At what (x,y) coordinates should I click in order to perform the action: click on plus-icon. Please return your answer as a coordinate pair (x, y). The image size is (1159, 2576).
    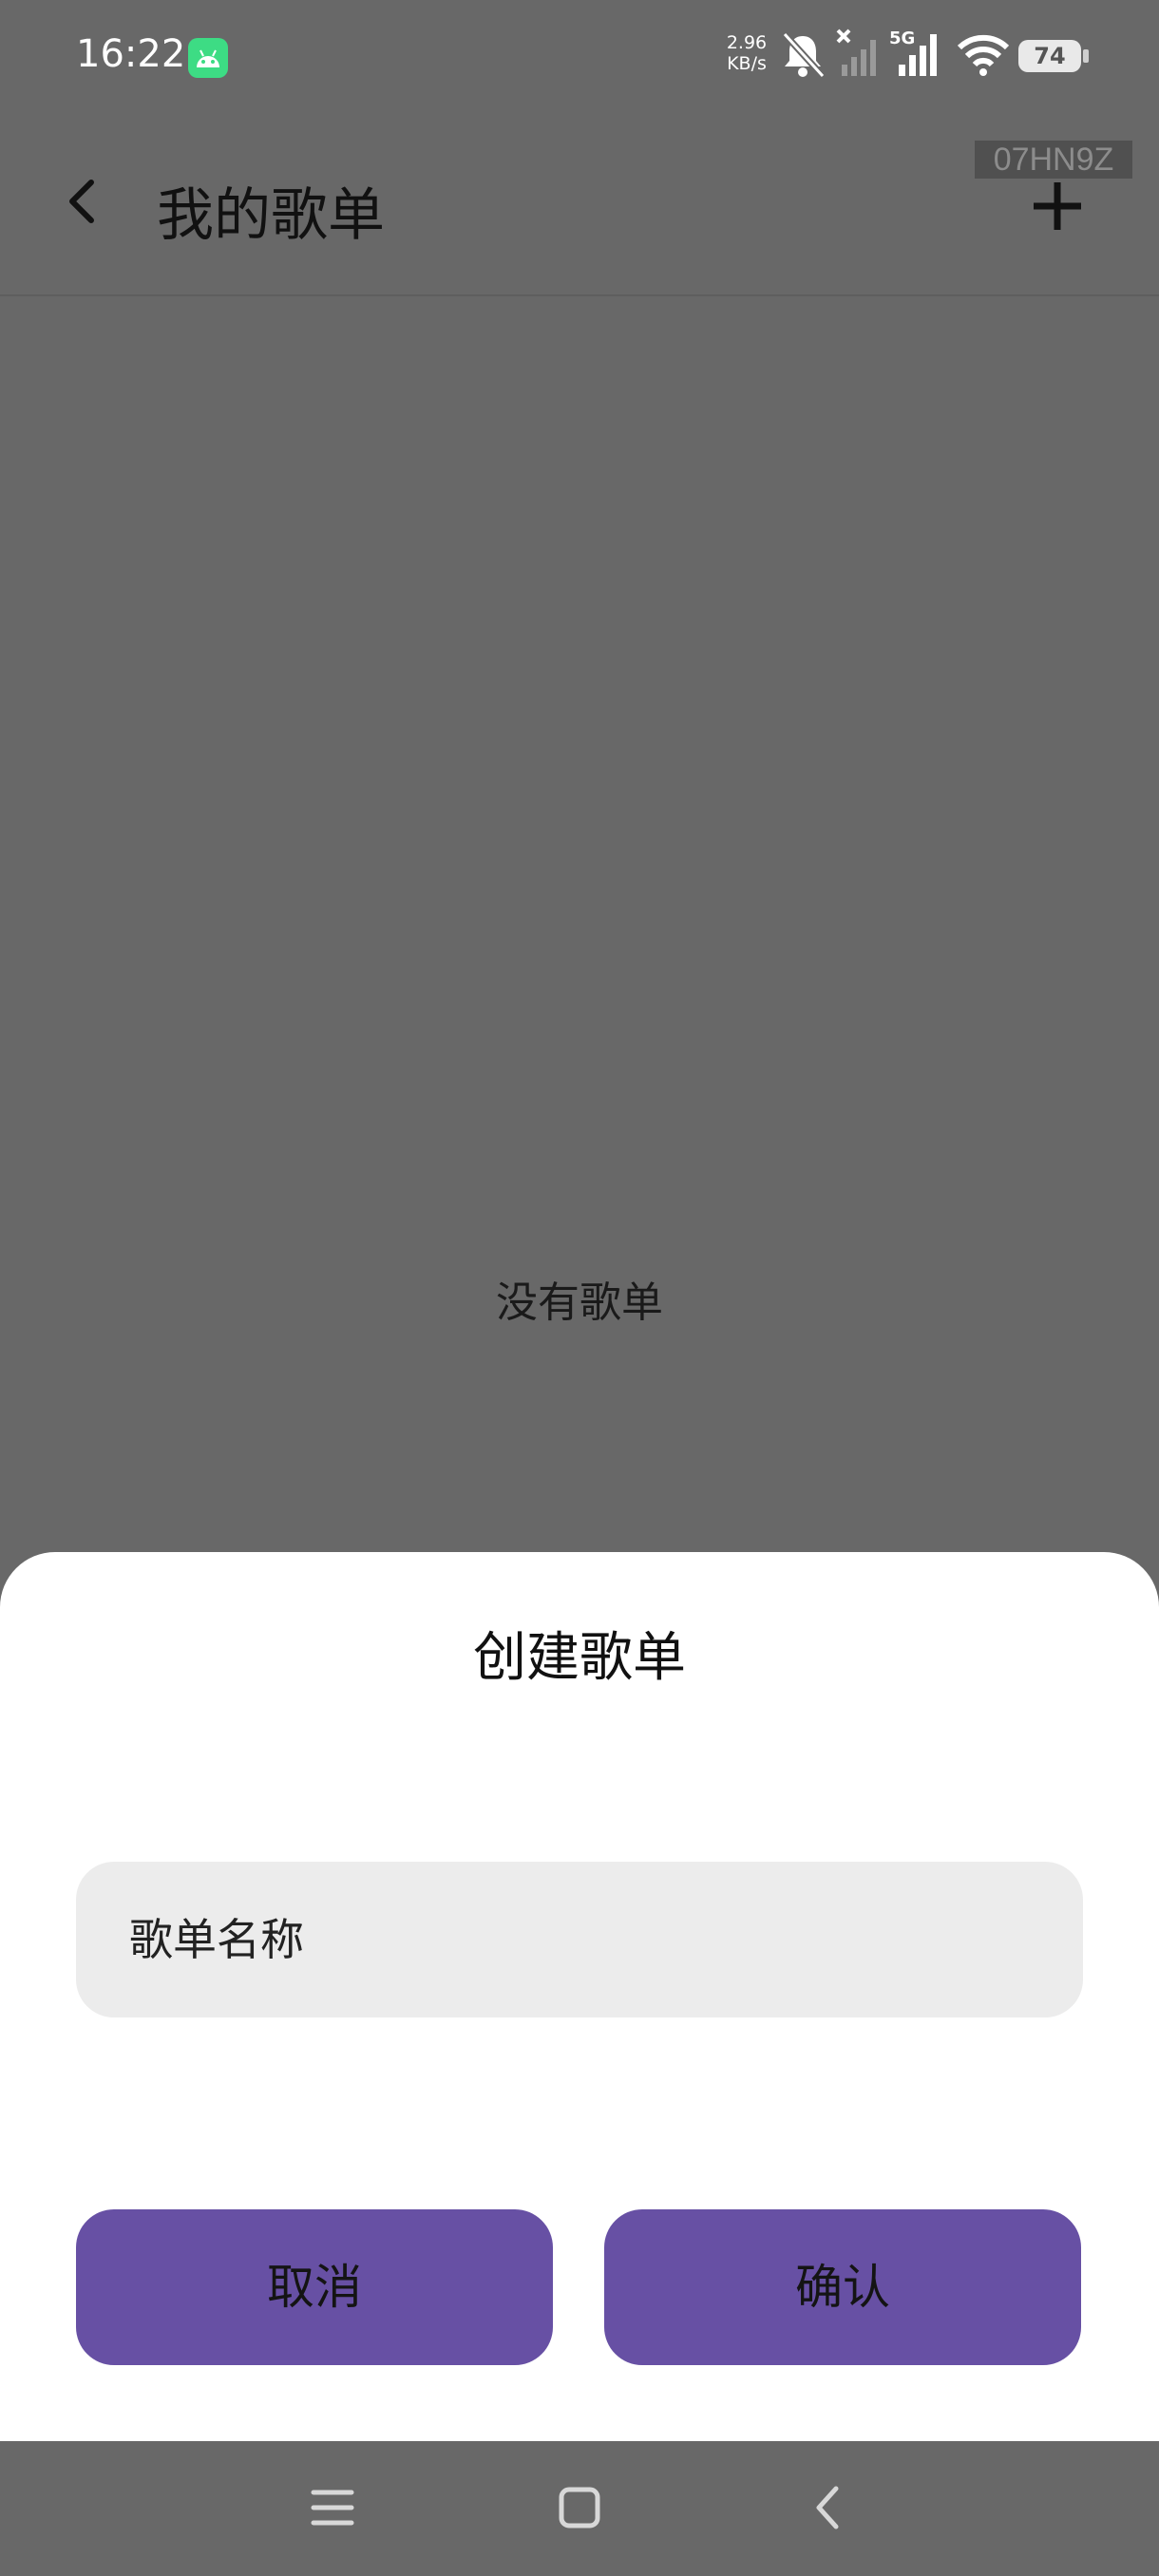
    Looking at the image, I should click on (1057, 206).